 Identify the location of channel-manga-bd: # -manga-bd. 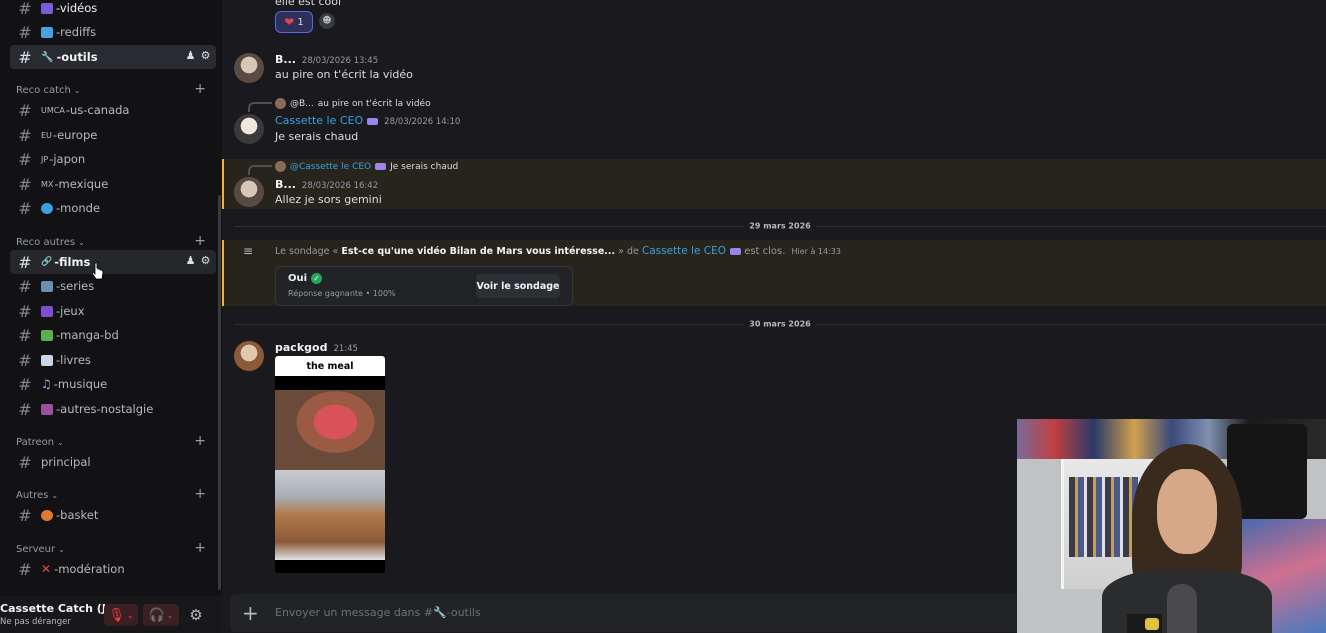
(113, 335).